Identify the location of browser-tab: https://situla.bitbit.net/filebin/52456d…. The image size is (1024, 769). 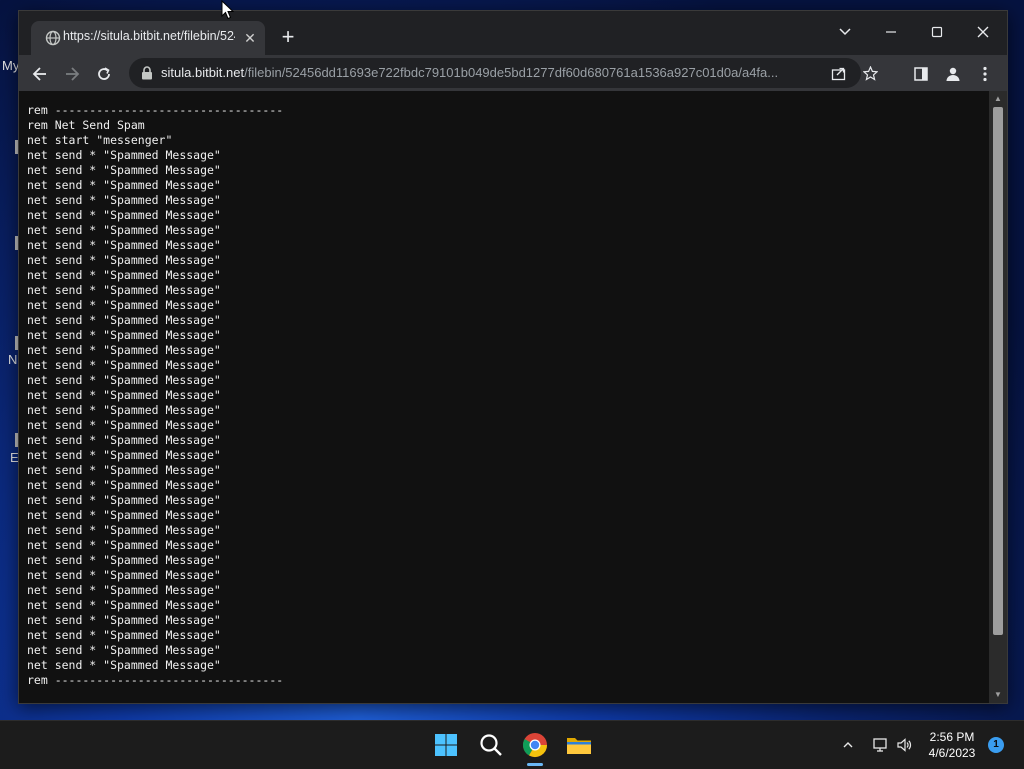
(148, 38).